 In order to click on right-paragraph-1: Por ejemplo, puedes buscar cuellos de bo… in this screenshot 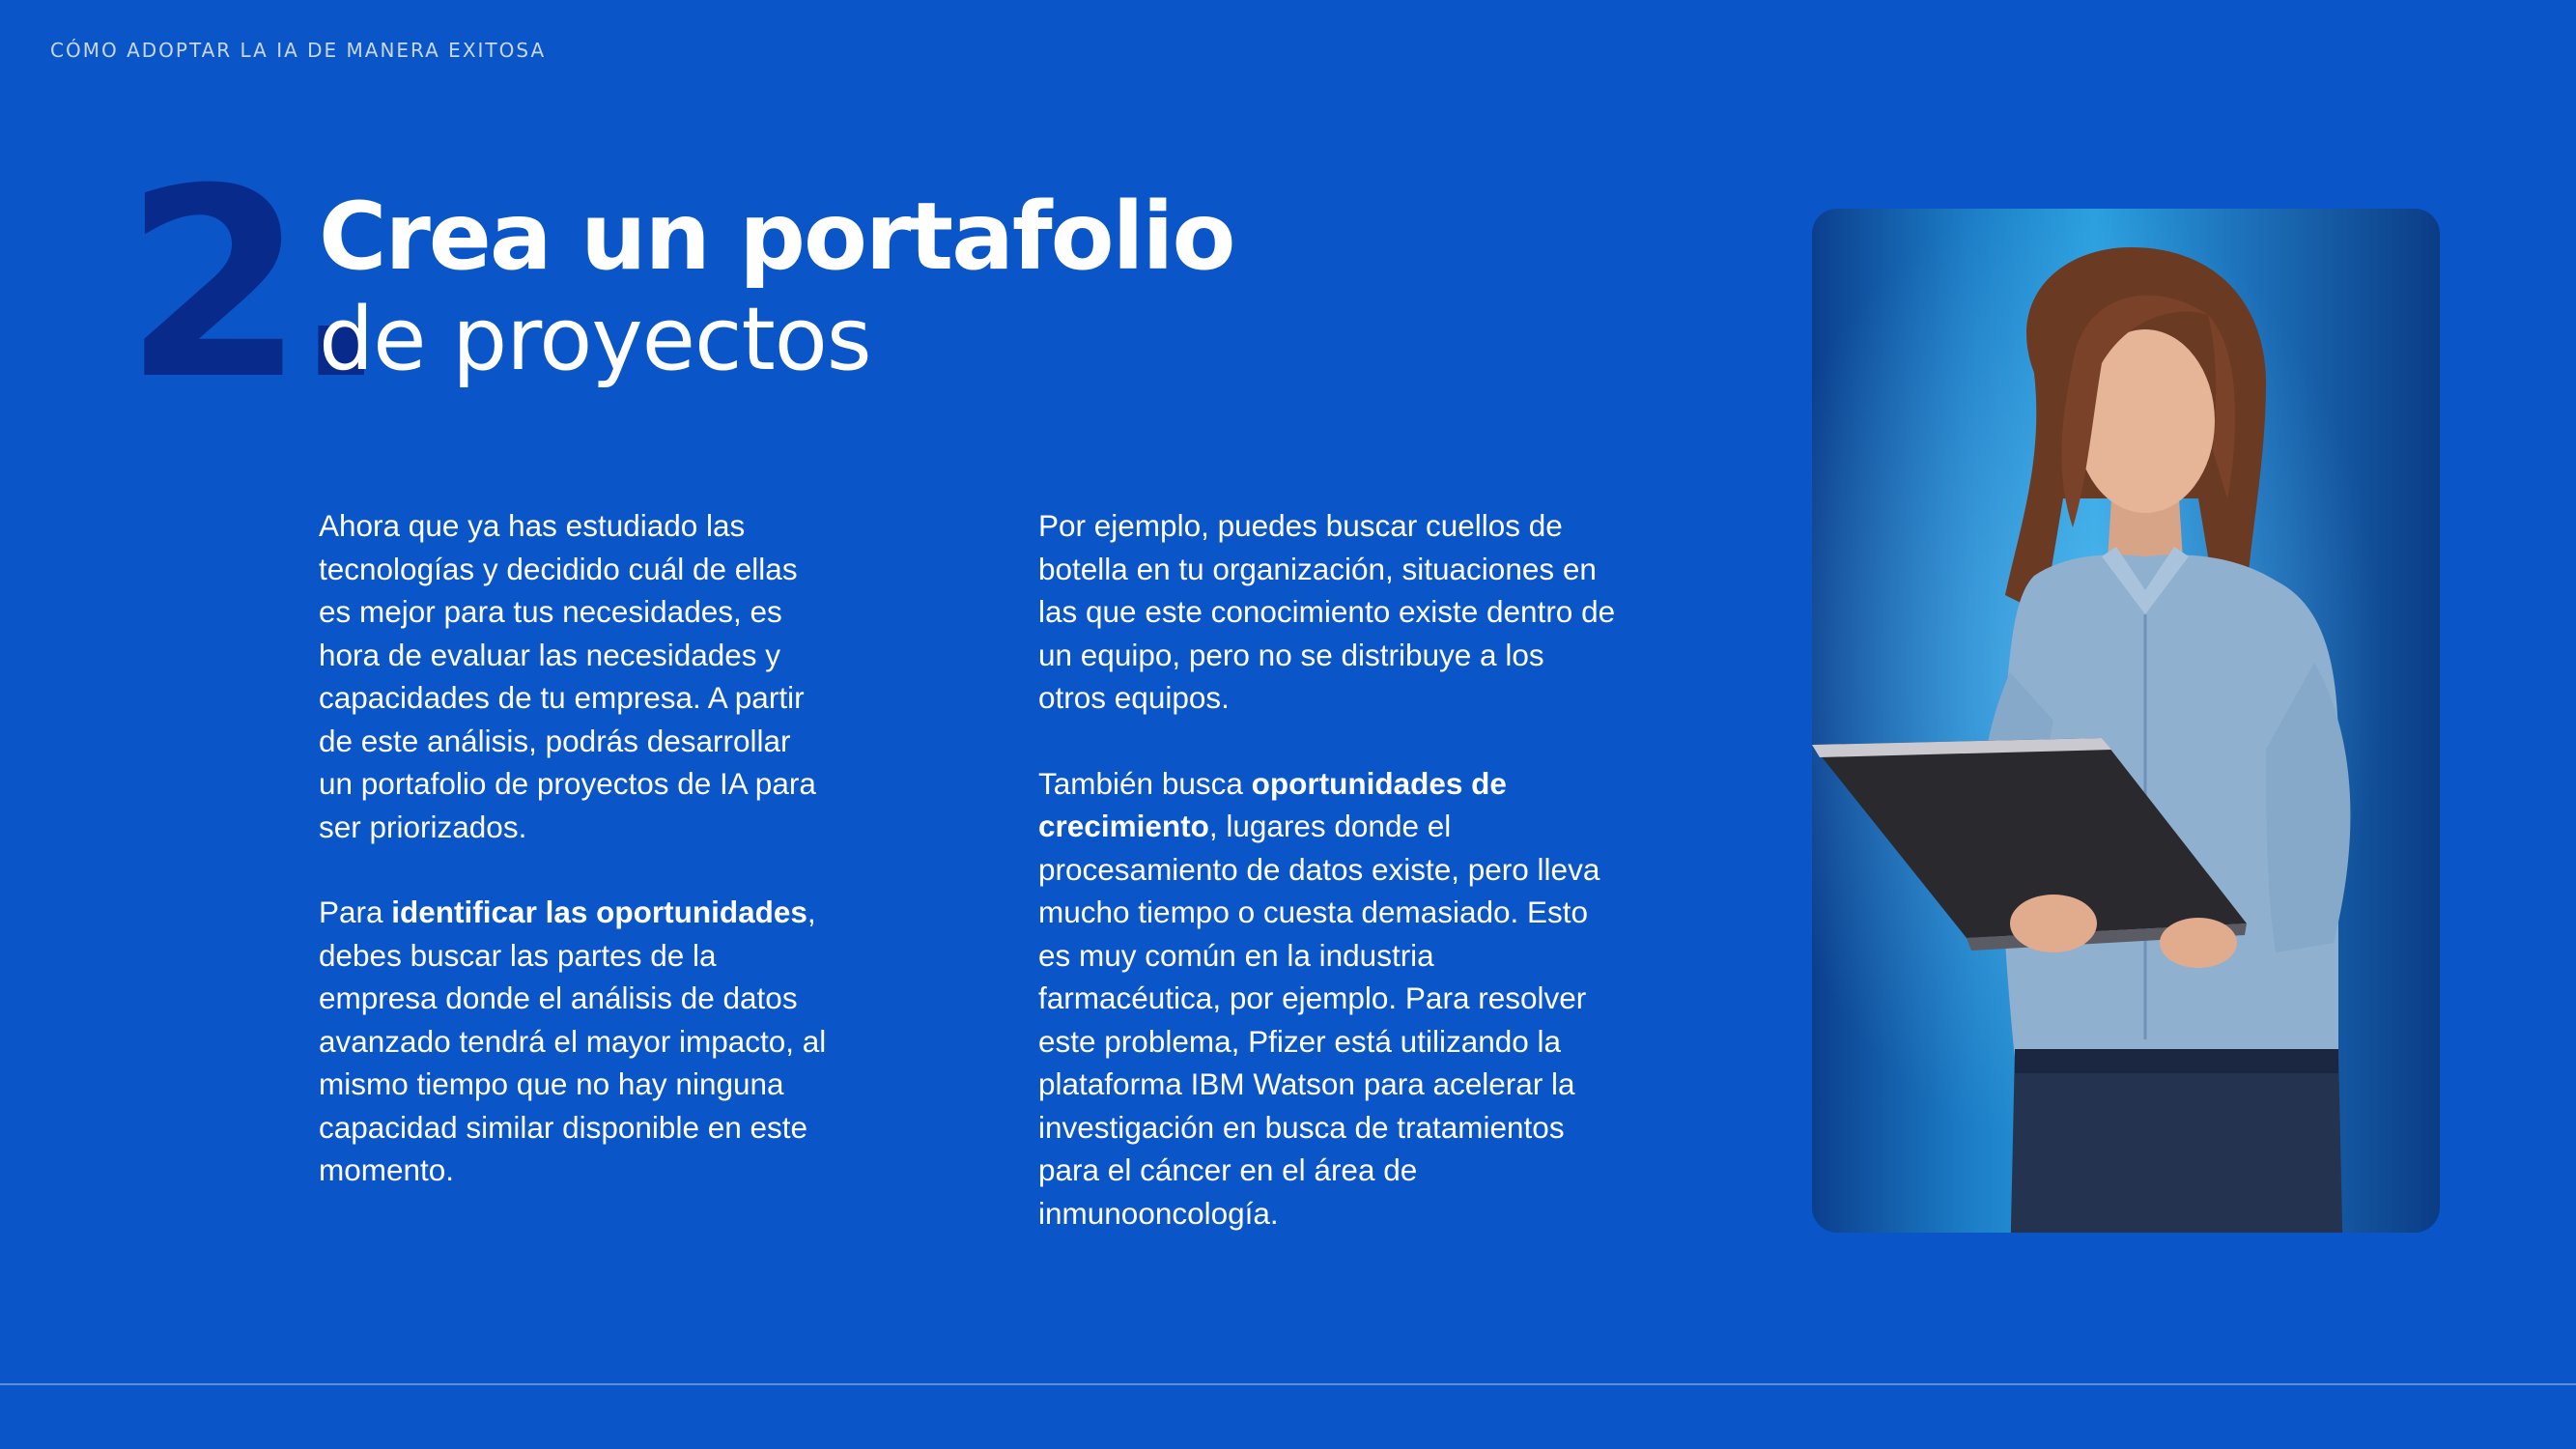, I will do `click(1327, 611)`.